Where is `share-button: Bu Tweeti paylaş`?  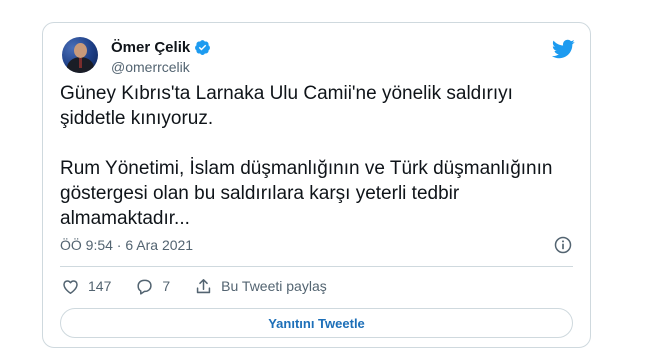 share-button: Bu Tweeti paylaş is located at coordinates (260, 286).